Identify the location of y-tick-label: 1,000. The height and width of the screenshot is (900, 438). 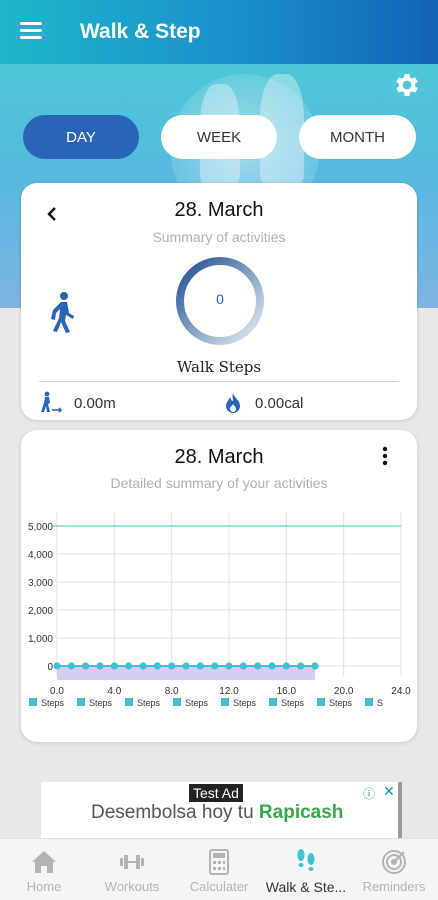
(40, 639).